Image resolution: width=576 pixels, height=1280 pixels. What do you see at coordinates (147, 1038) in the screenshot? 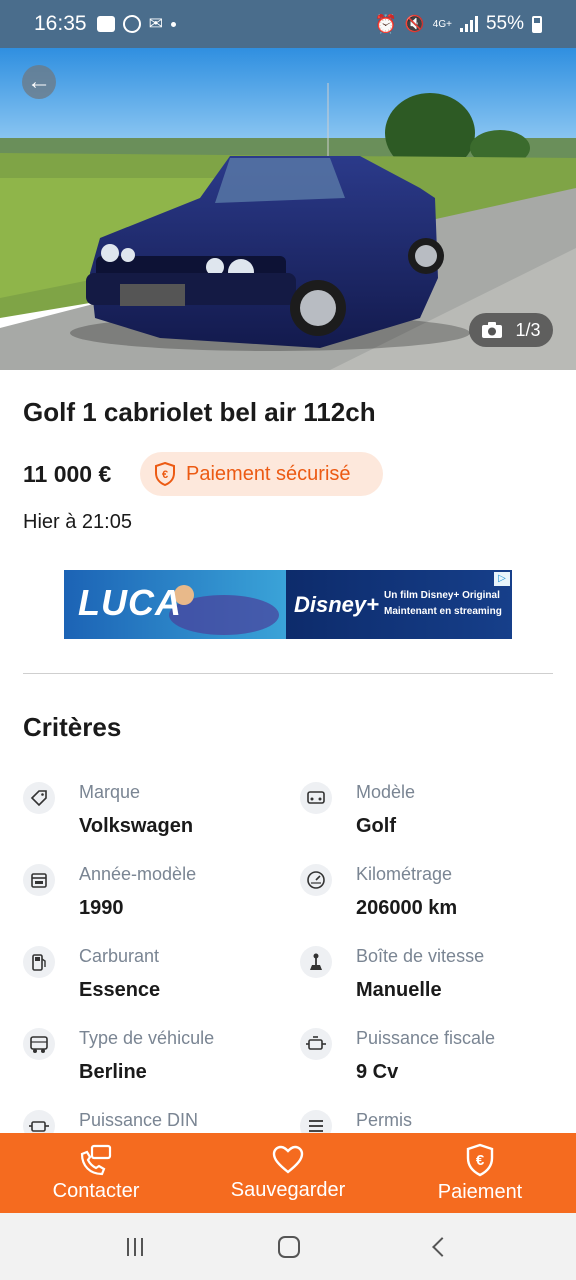
I see `criteria-label: Type de véhicule` at bounding box center [147, 1038].